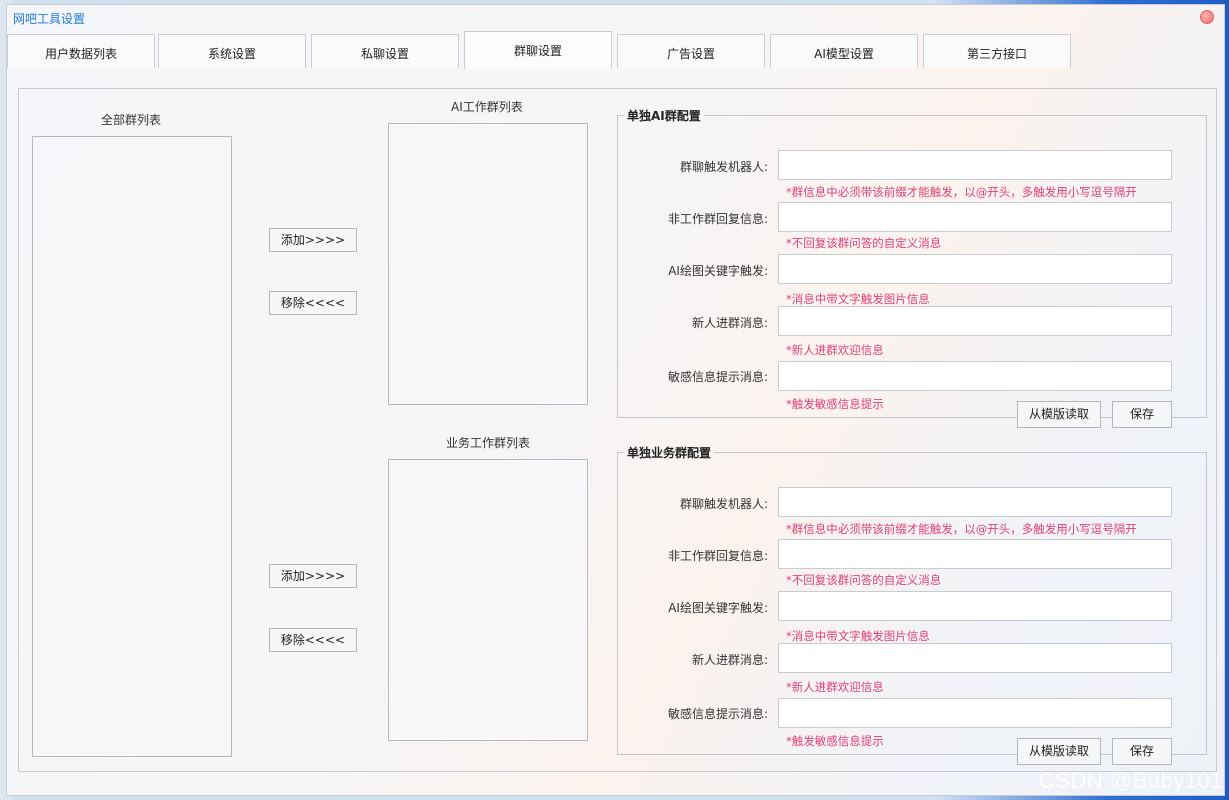 The height and width of the screenshot is (800, 1229). What do you see at coordinates (664, 116) in the screenshot?
I see `ai-group-config-title: 单独AI群配置` at bounding box center [664, 116].